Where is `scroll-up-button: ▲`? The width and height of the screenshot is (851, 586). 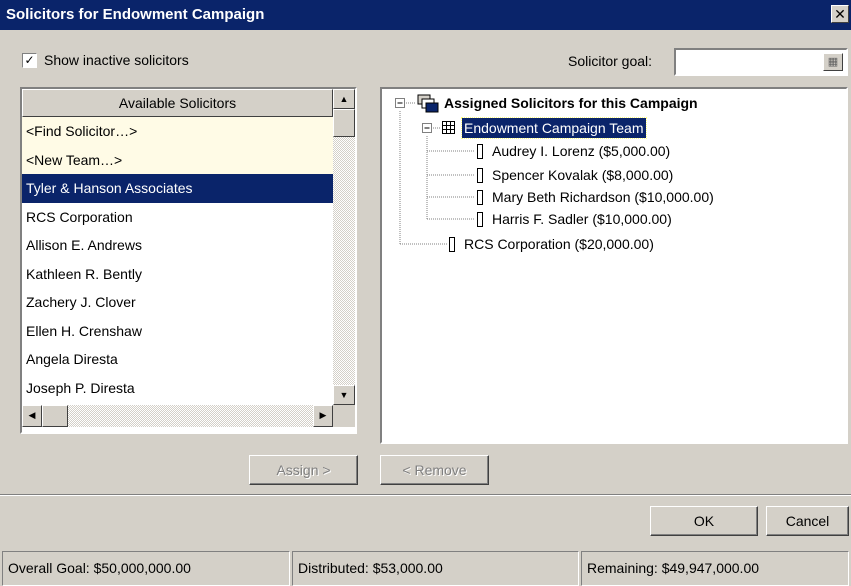
scroll-up-button: ▲ is located at coordinates (344, 99).